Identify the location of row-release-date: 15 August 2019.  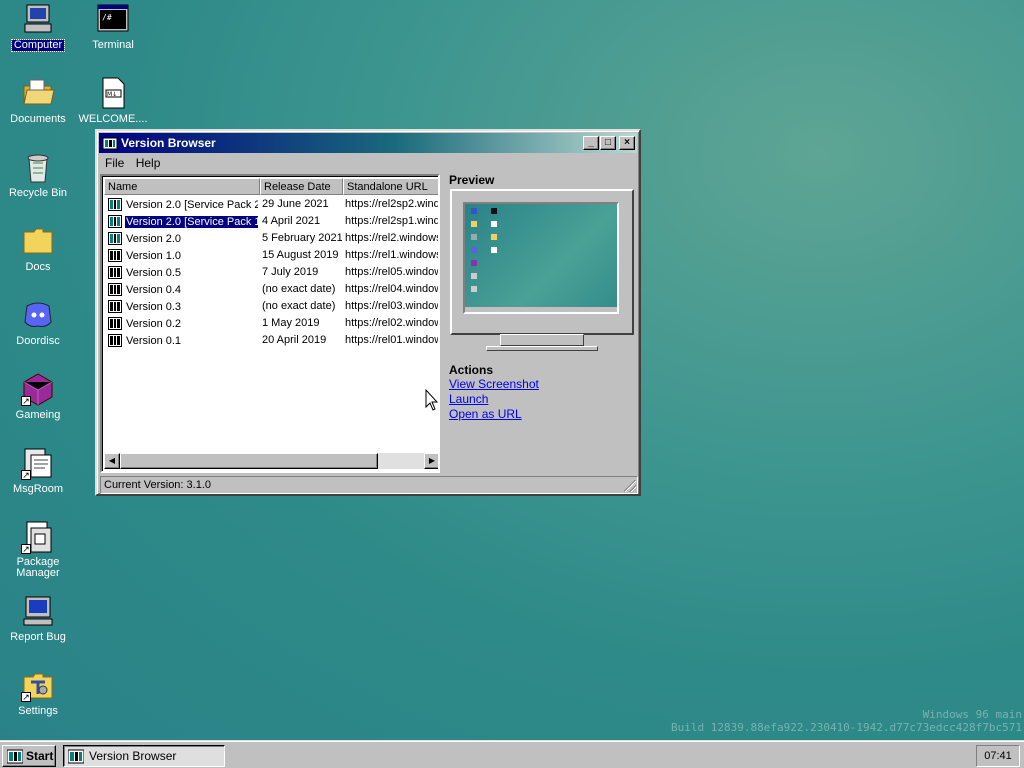
(300, 255).